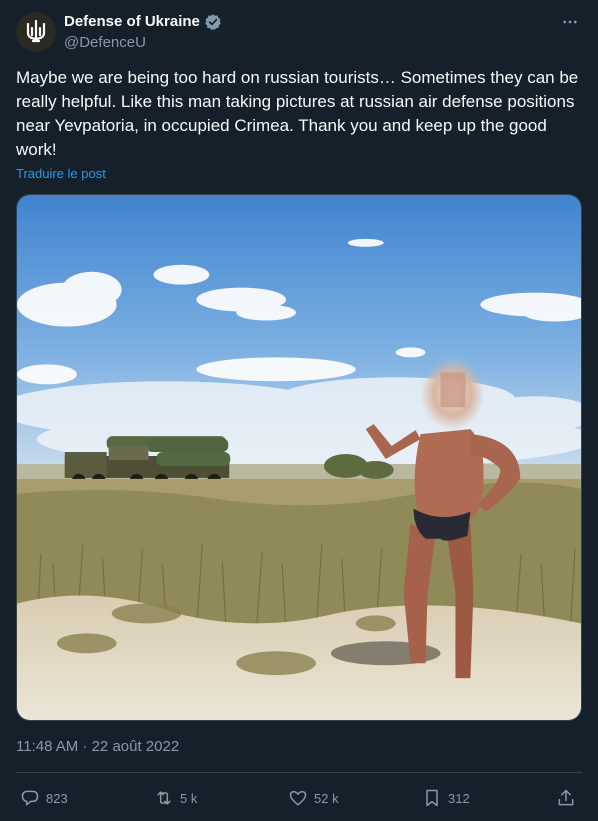 The width and height of the screenshot is (598, 821). Describe the element at coordinates (57, 798) in the screenshot. I see `reply-count: 823` at that location.